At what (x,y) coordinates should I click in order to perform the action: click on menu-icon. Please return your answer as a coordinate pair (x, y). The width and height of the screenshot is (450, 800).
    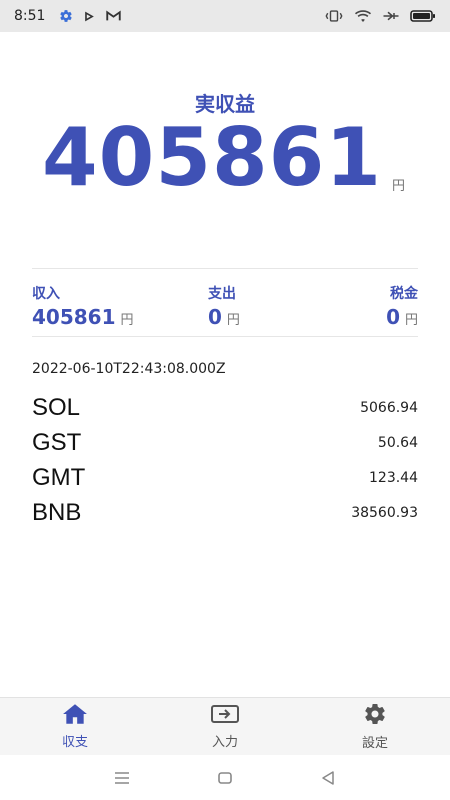
    Looking at the image, I should click on (122, 778).